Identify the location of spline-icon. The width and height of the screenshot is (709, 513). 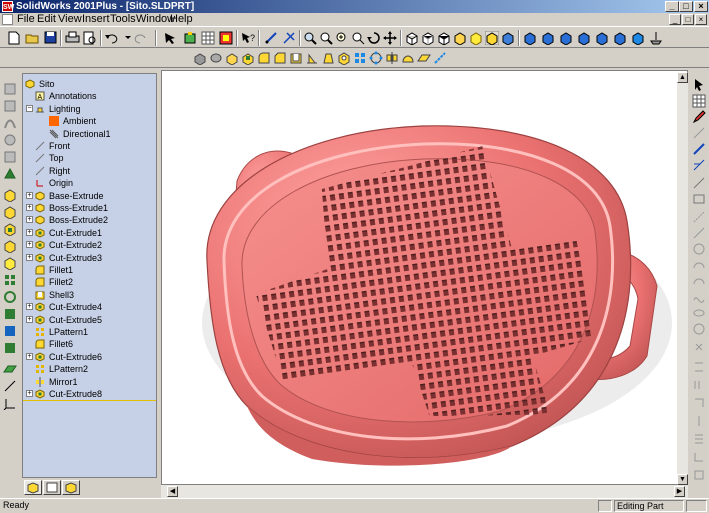
(699, 297).